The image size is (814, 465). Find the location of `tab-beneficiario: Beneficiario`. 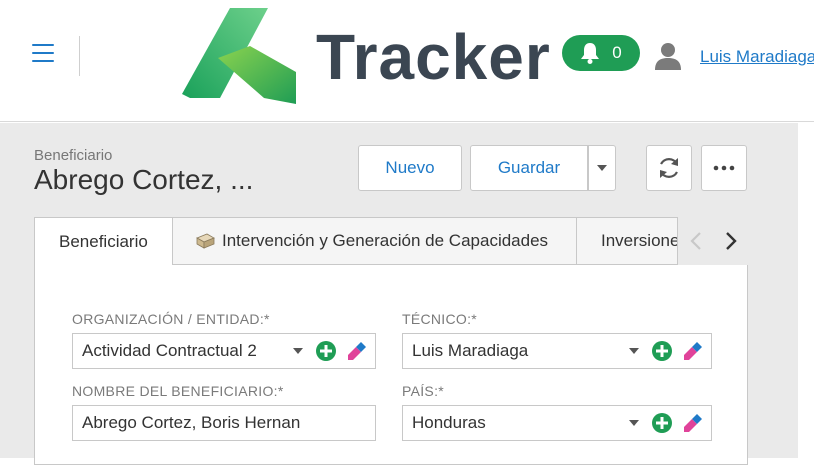

tab-beneficiario: Beneficiario is located at coordinates (103, 241).